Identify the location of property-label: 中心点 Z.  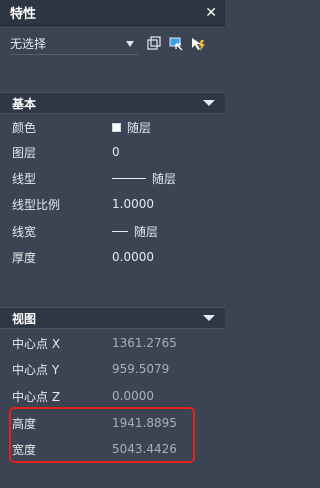
(36, 396).